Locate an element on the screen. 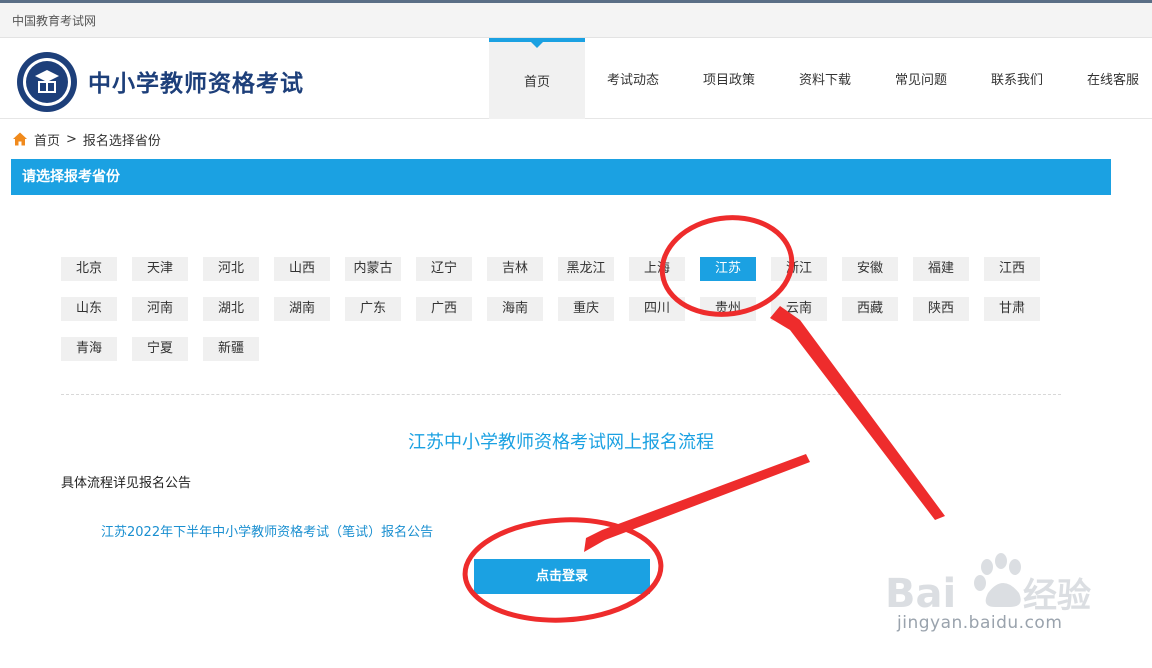  province-0-4: 内蒙古 is located at coordinates (373, 269).